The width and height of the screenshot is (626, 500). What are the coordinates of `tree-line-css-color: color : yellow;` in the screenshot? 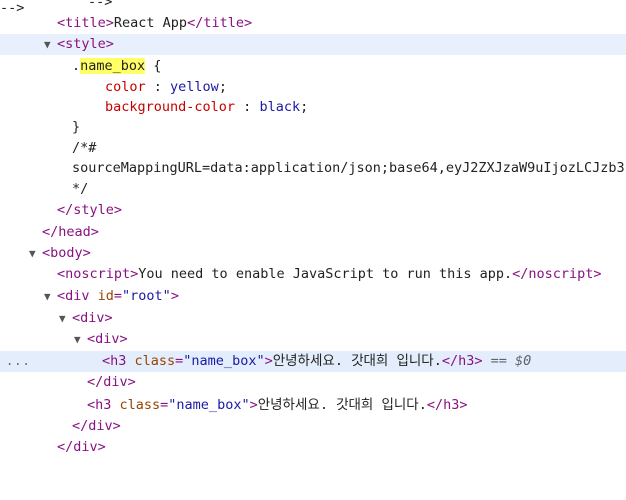 It's located at (313, 87).